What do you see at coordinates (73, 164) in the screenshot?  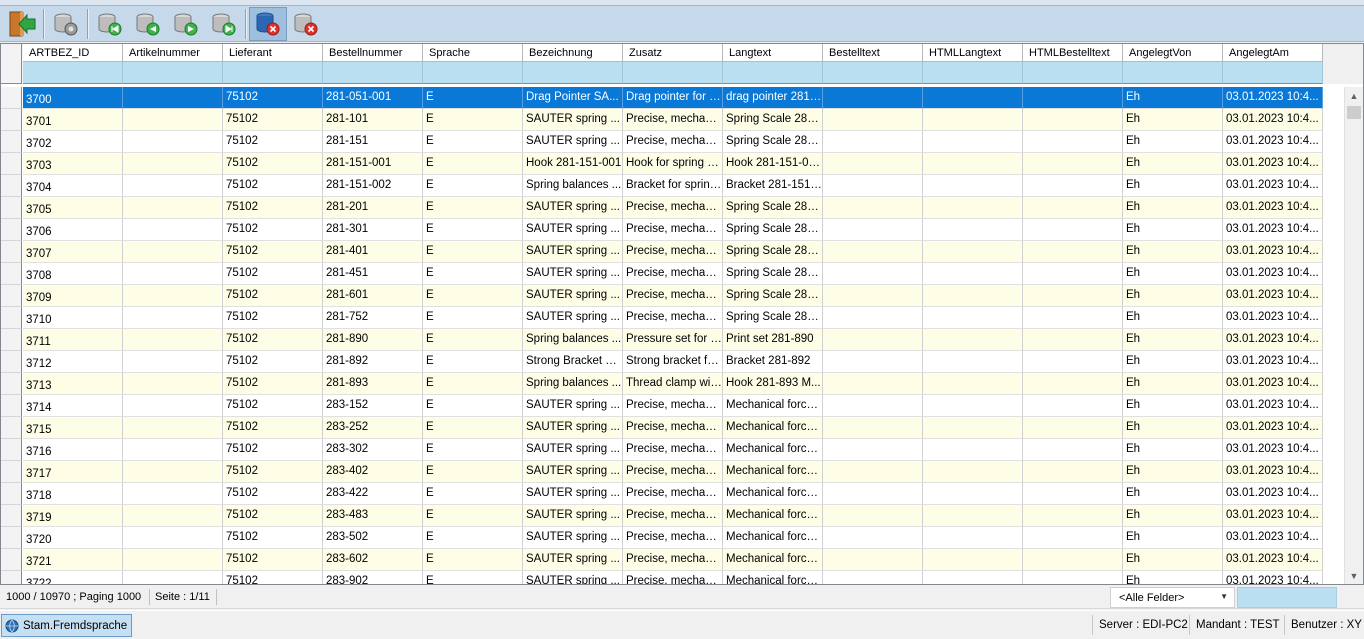 I see `table-cell: 3703` at bounding box center [73, 164].